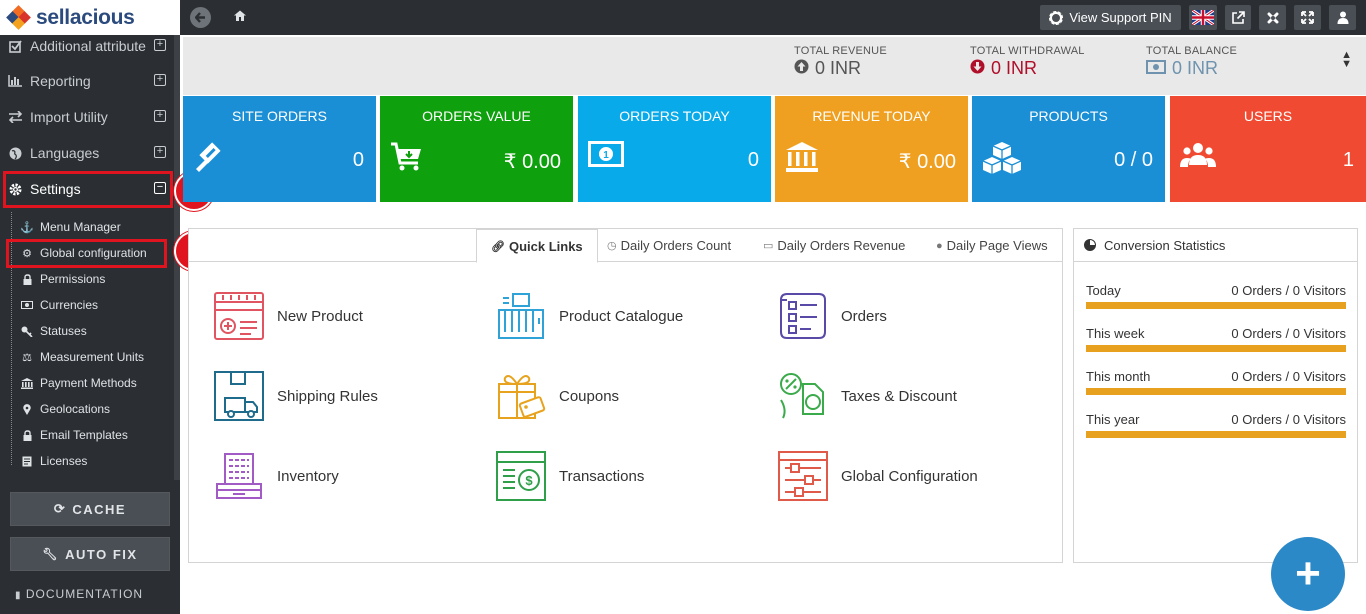 Image resolution: width=1366 pixels, height=614 pixels. I want to click on quick-link-label: New Product, so click(320, 316).